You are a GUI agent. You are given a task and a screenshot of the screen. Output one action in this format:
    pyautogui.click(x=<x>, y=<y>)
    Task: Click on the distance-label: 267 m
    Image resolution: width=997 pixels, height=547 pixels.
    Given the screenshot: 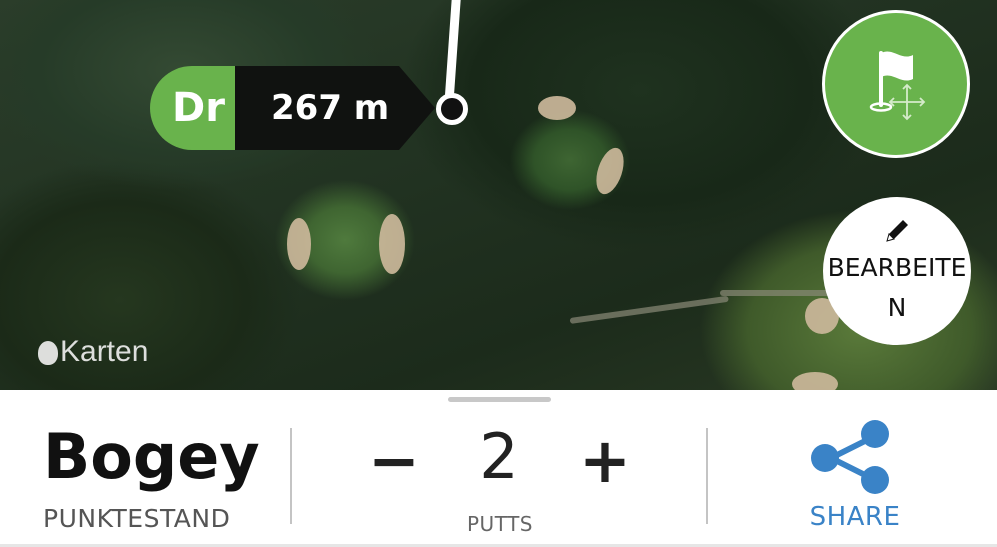 What is the action you would take?
    pyautogui.click(x=335, y=108)
    